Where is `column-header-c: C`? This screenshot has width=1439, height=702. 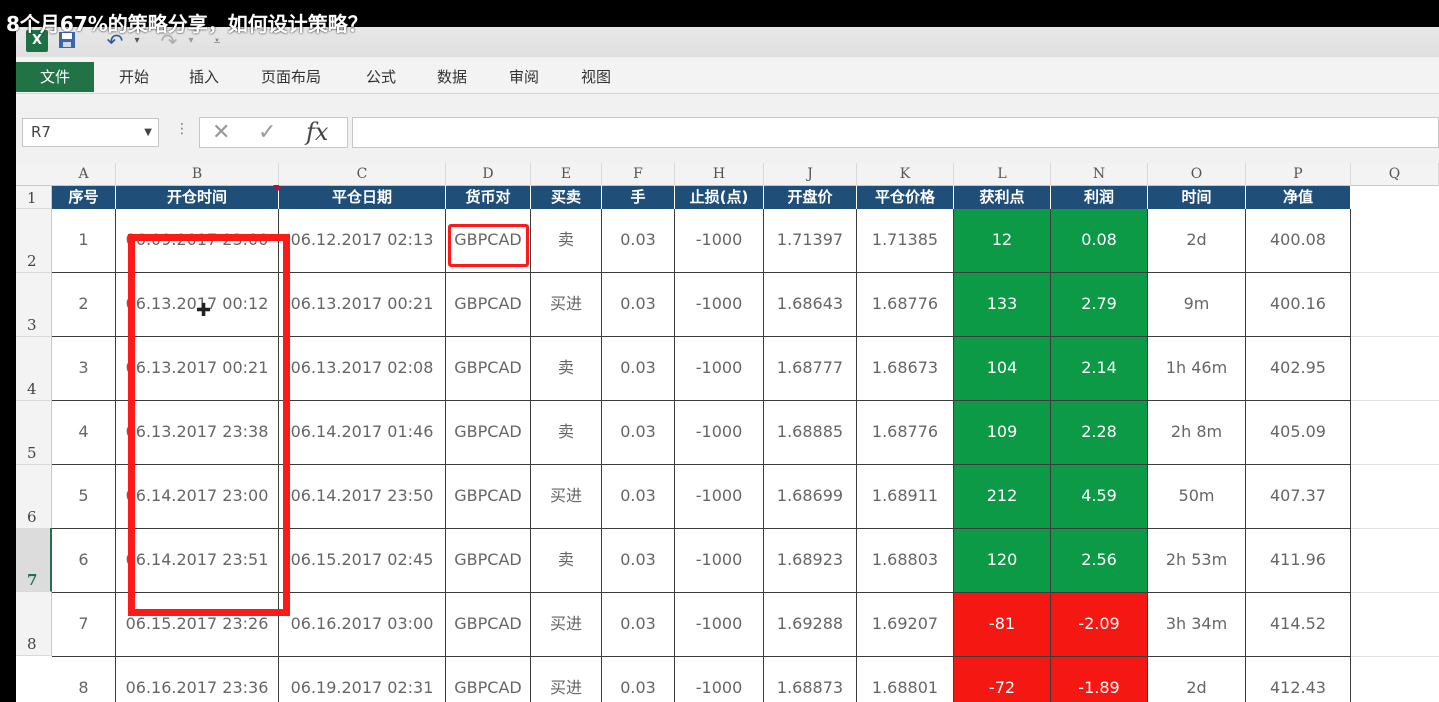 column-header-c: C is located at coordinates (362, 174).